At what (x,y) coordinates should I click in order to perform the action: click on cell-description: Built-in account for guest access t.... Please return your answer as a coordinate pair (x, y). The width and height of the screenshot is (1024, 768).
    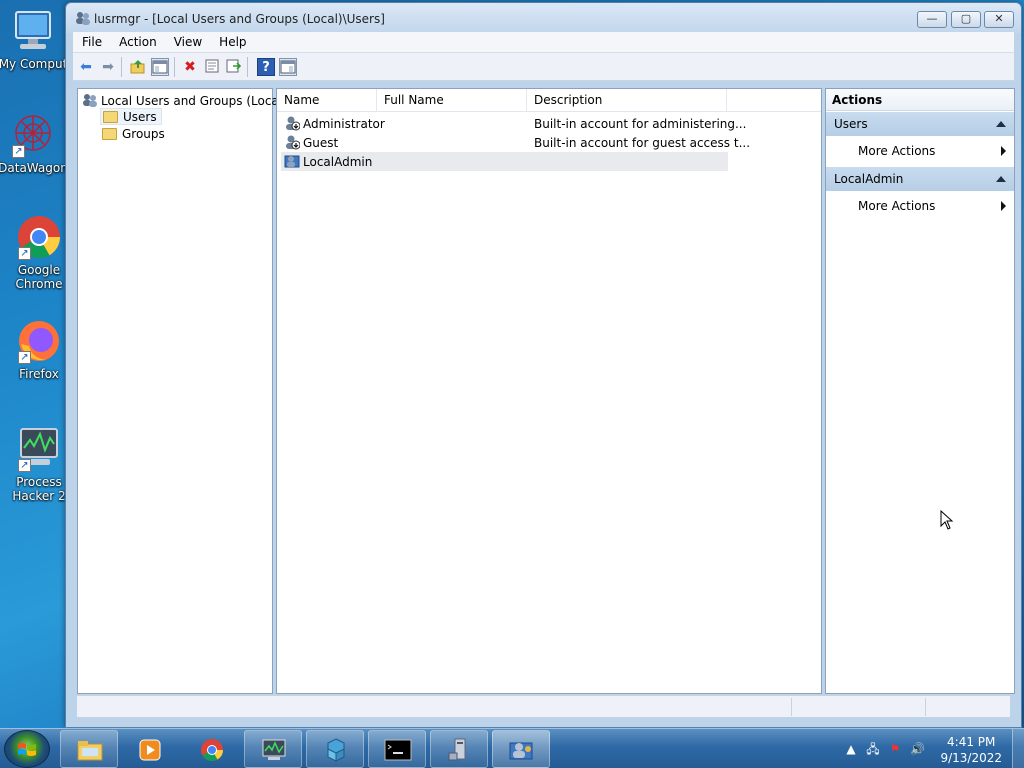
    Looking at the image, I should click on (642, 143).